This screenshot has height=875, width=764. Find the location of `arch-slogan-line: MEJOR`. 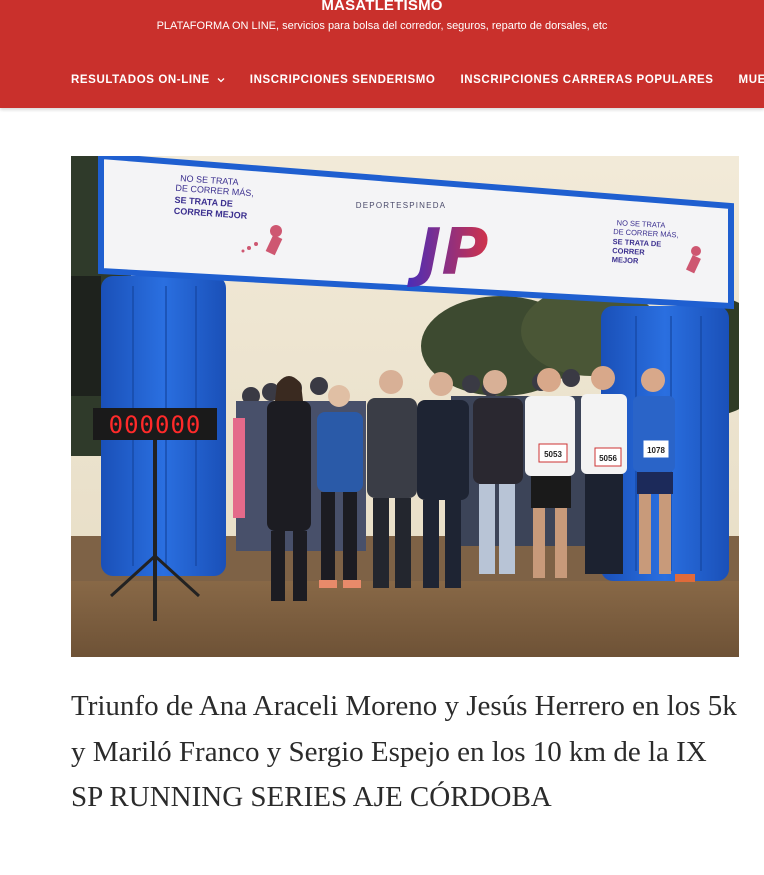

arch-slogan-line: MEJOR is located at coordinates (626, 260).